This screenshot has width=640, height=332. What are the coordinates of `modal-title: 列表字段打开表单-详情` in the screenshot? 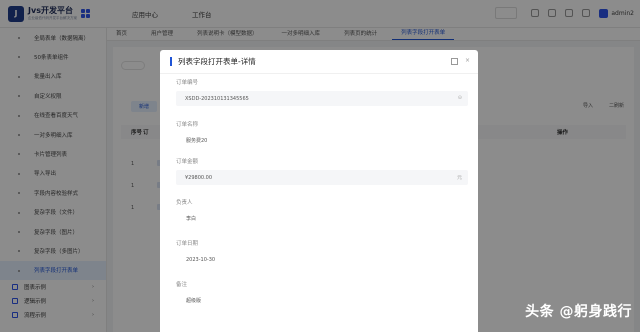 It's located at (217, 61).